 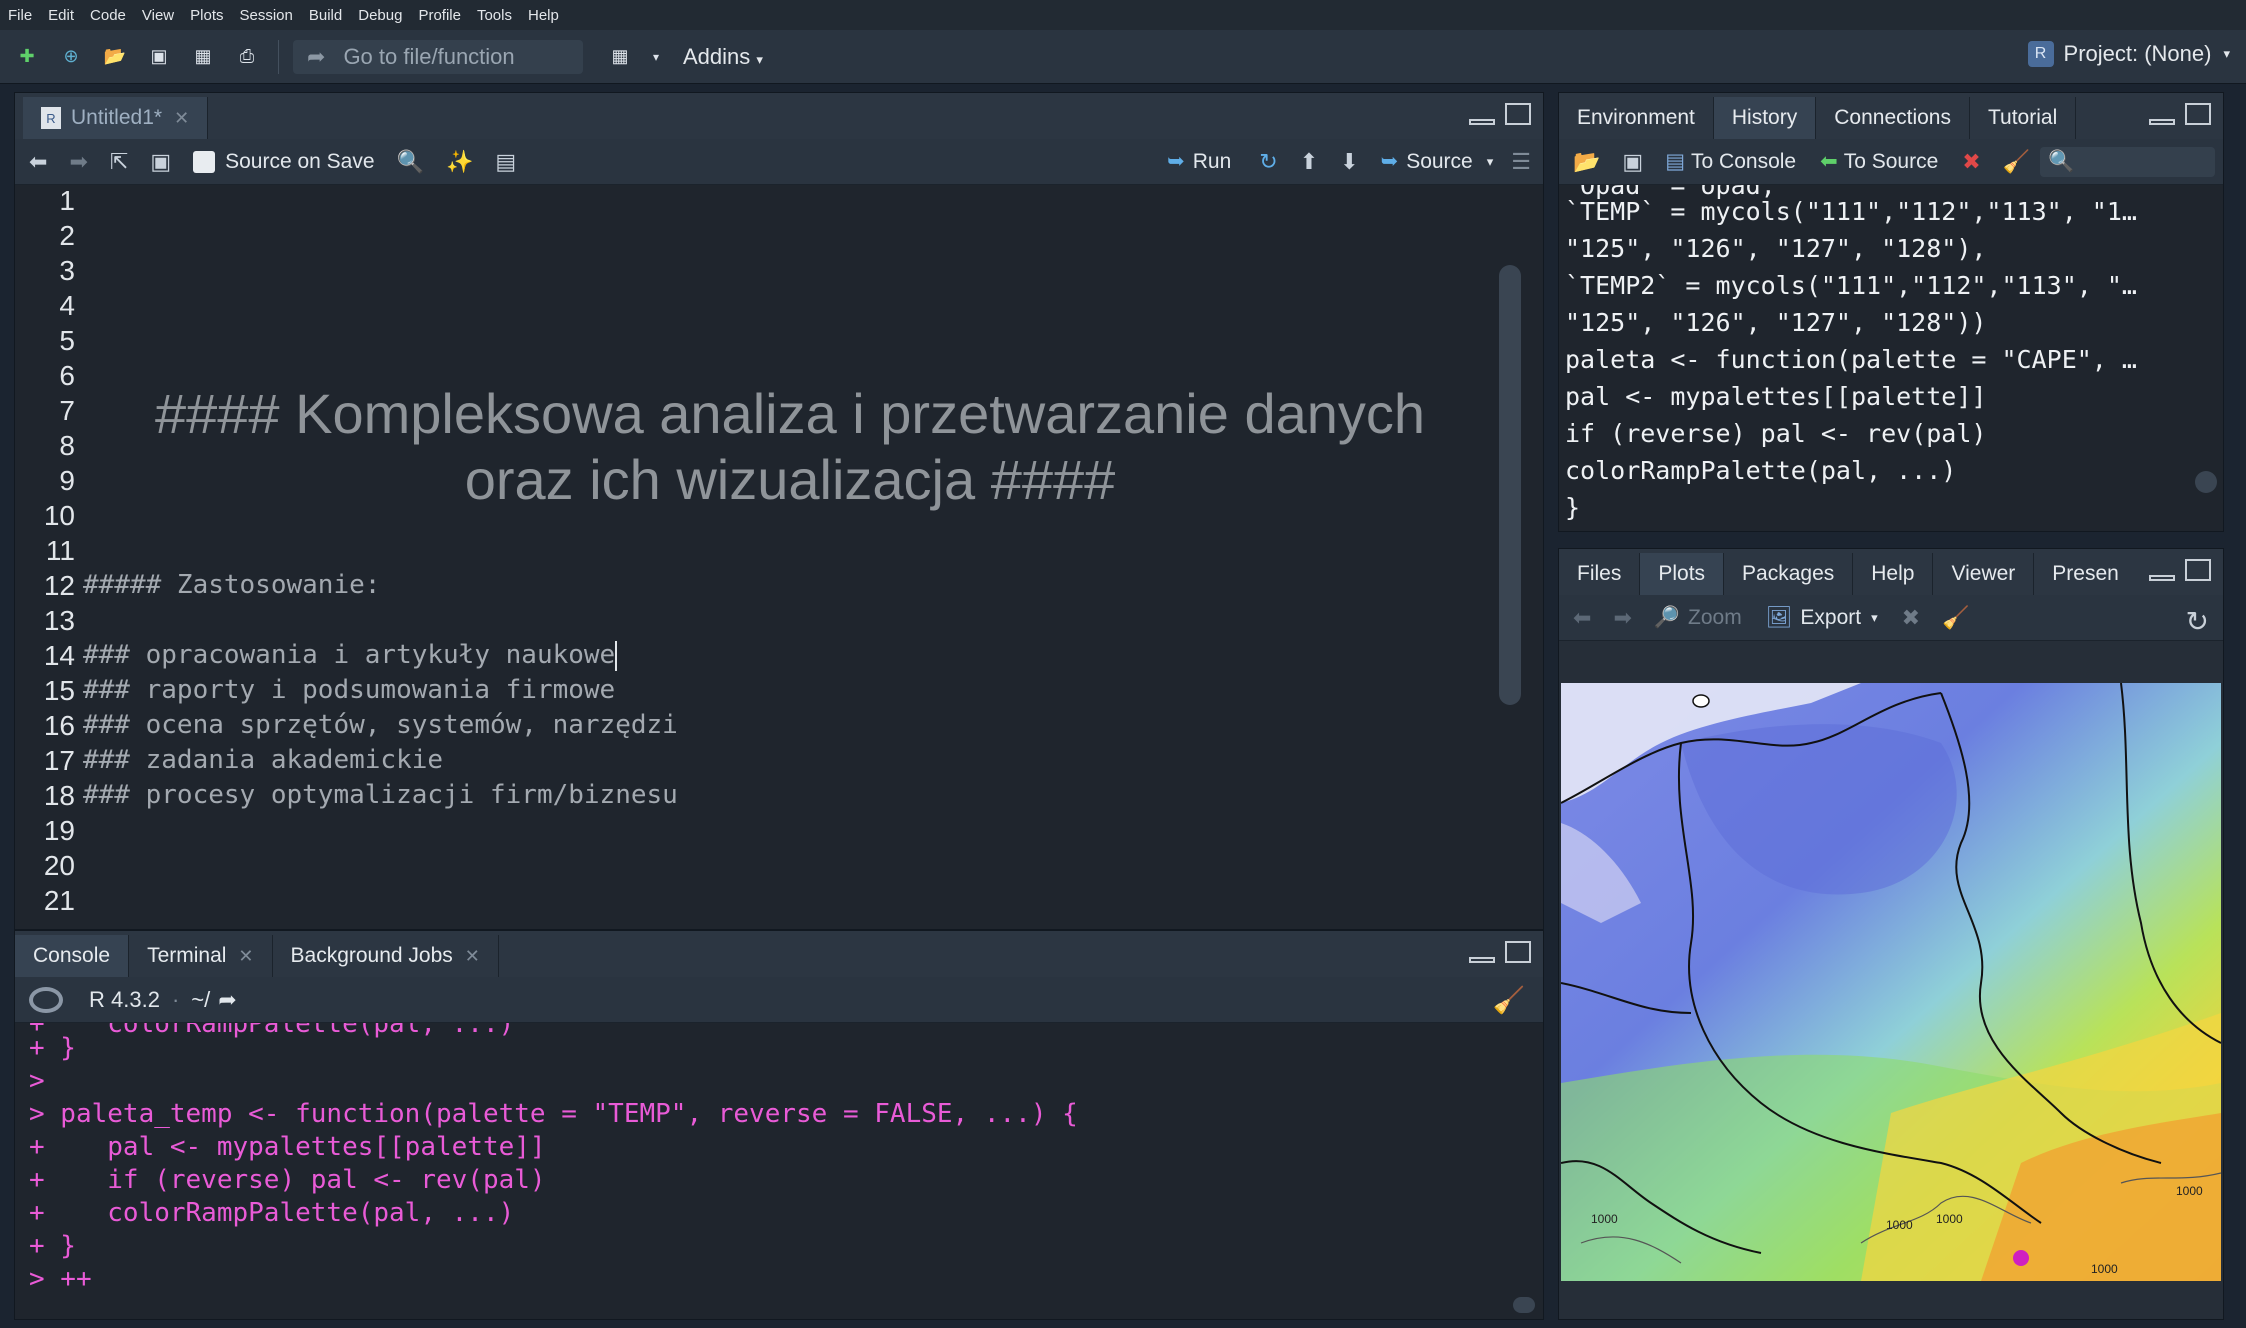 What do you see at coordinates (1600, 574) in the screenshot?
I see `tab-files: Files` at bounding box center [1600, 574].